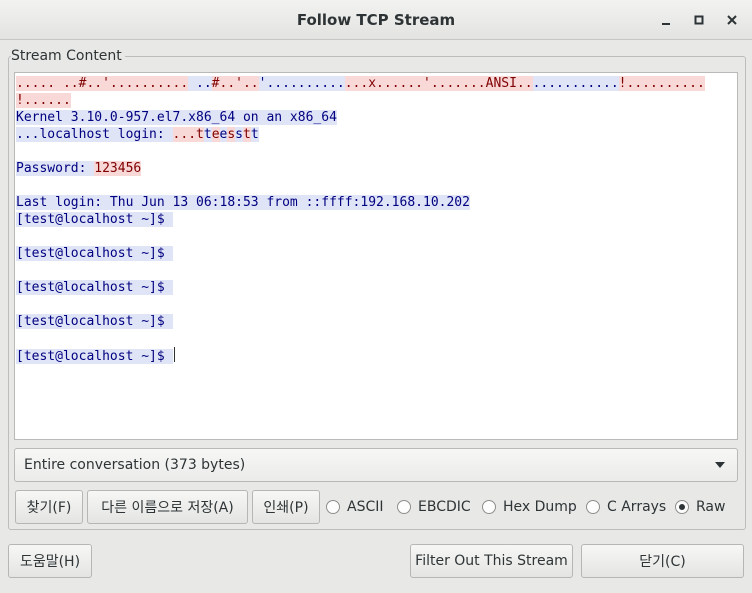 This screenshot has width=752, height=593. What do you see at coordinates (118, 168) in the screenshot?
I see `client-data: 123456` at bounding box center [118, 168].